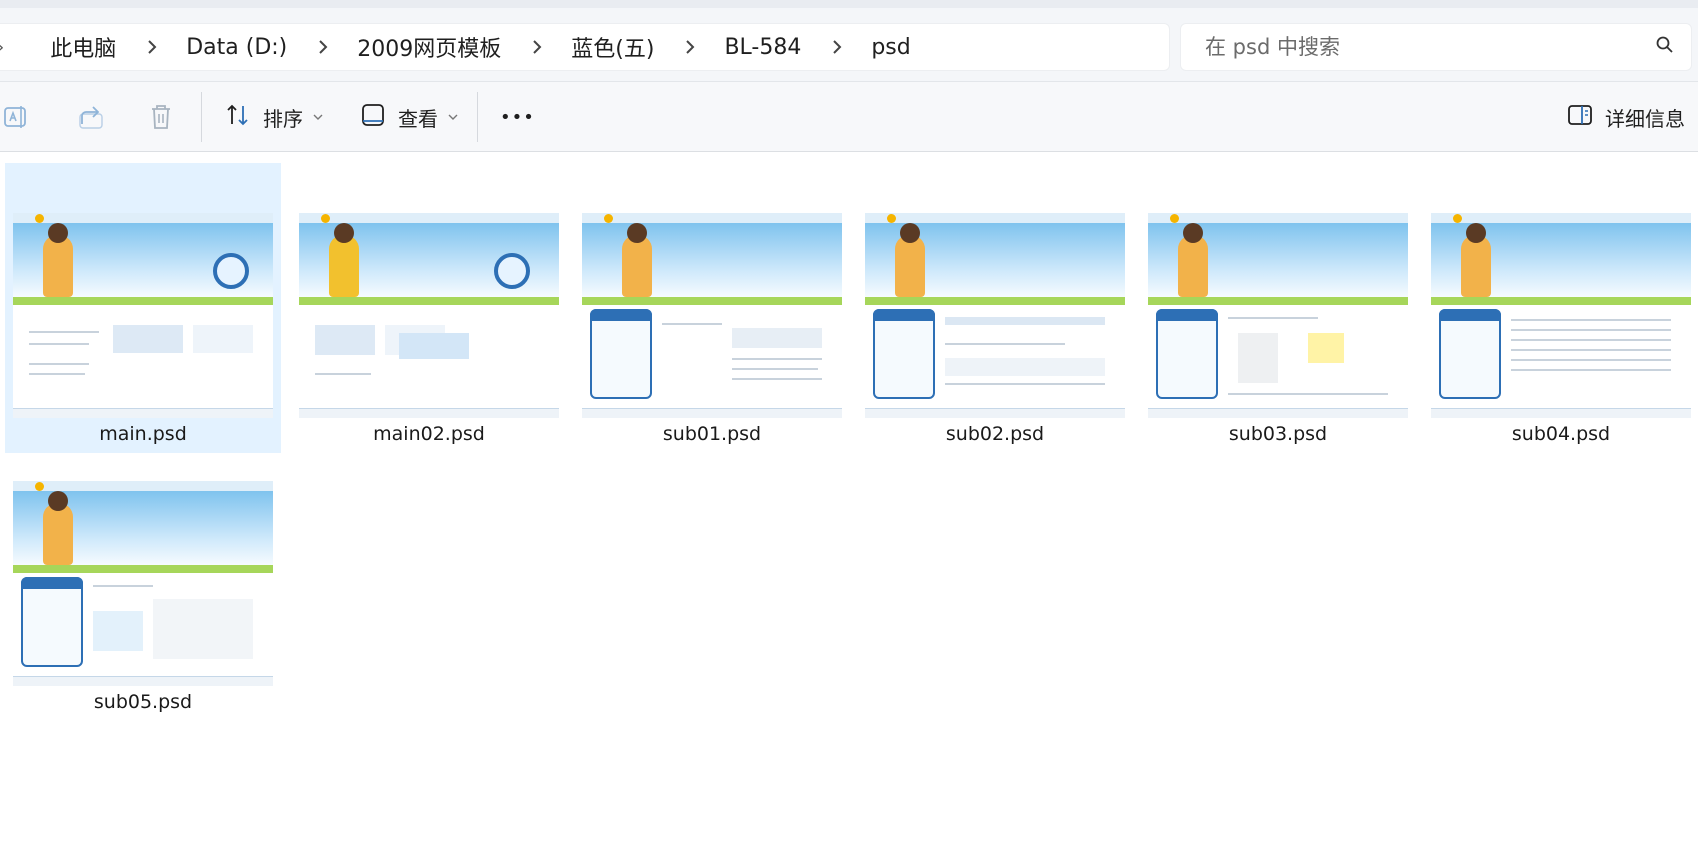  I want to click on file-name: sub01.psd, so click(712, 434).